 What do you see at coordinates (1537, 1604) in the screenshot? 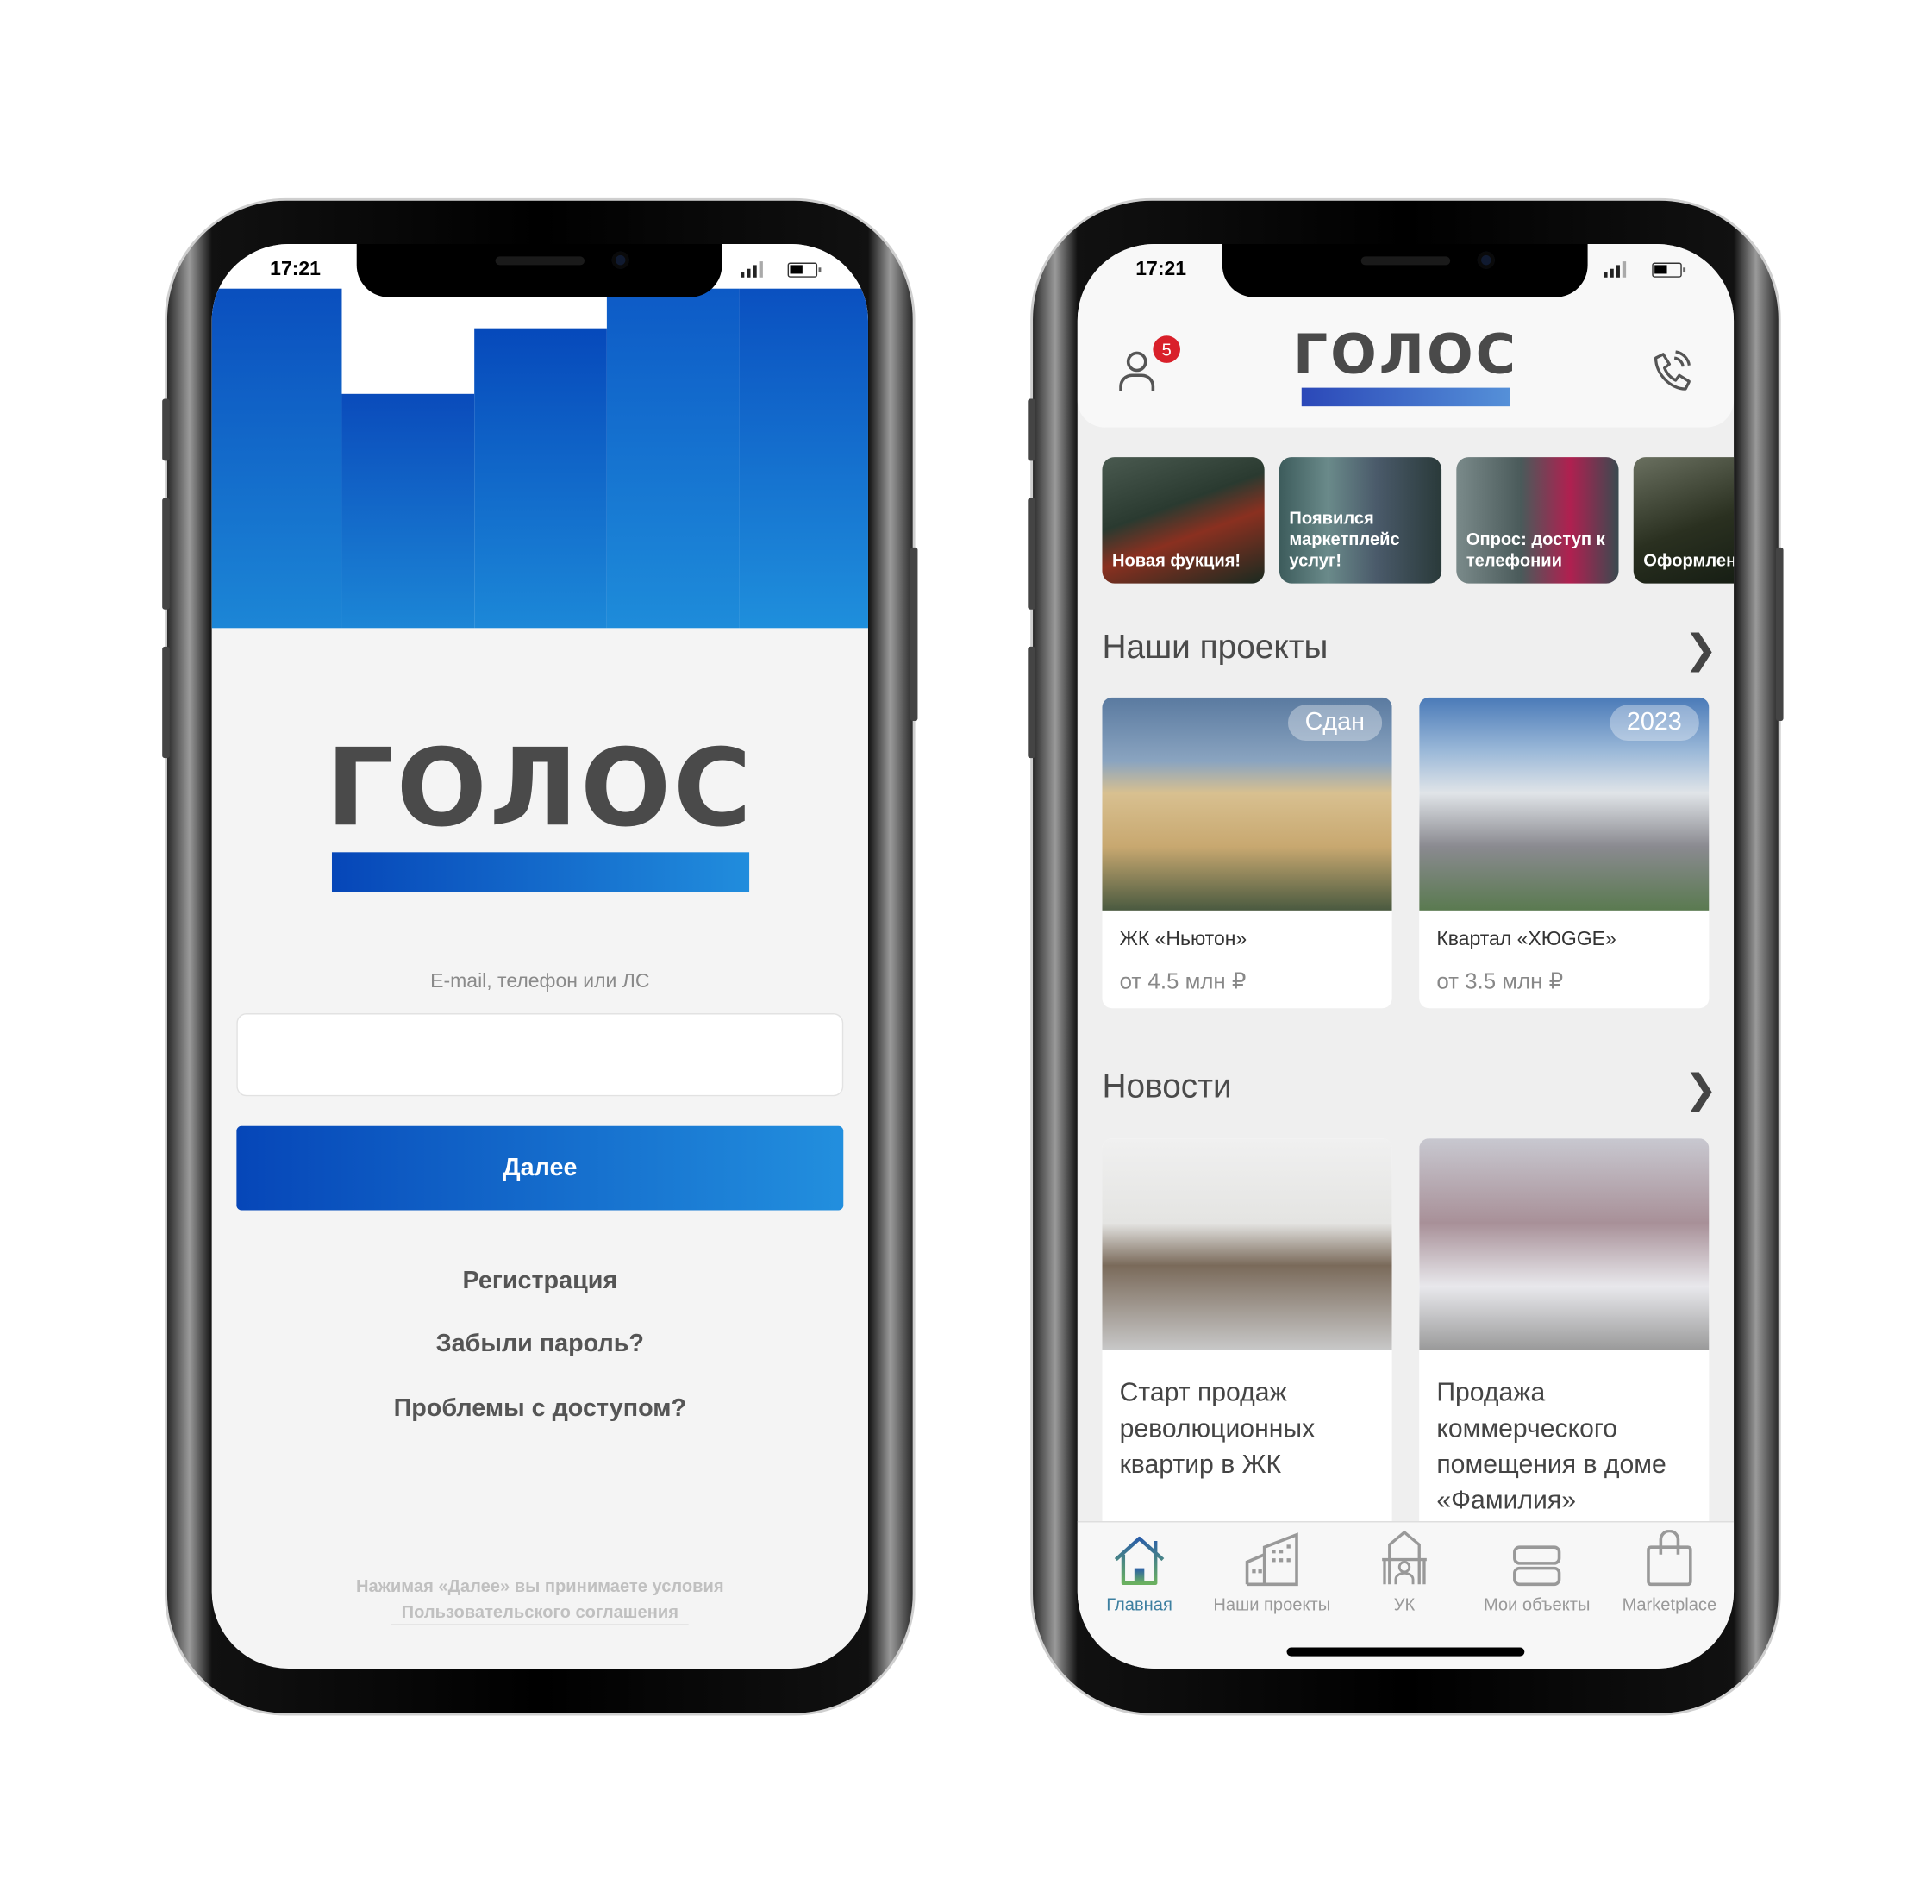
I see `tab-label: Мои объекты` at bounding box center [1537, 1604].